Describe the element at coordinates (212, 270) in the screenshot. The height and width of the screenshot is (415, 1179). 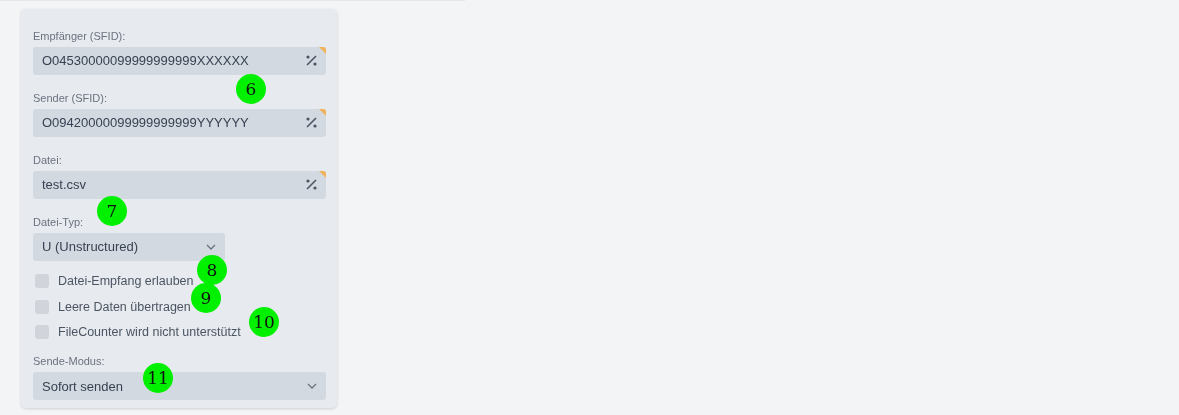
I see `callout-number: 8` at that location.